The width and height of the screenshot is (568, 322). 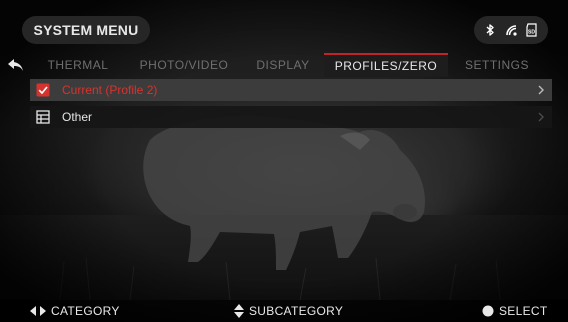 I want to click on sd-card-icon: SD, so click(x=531, y=30).